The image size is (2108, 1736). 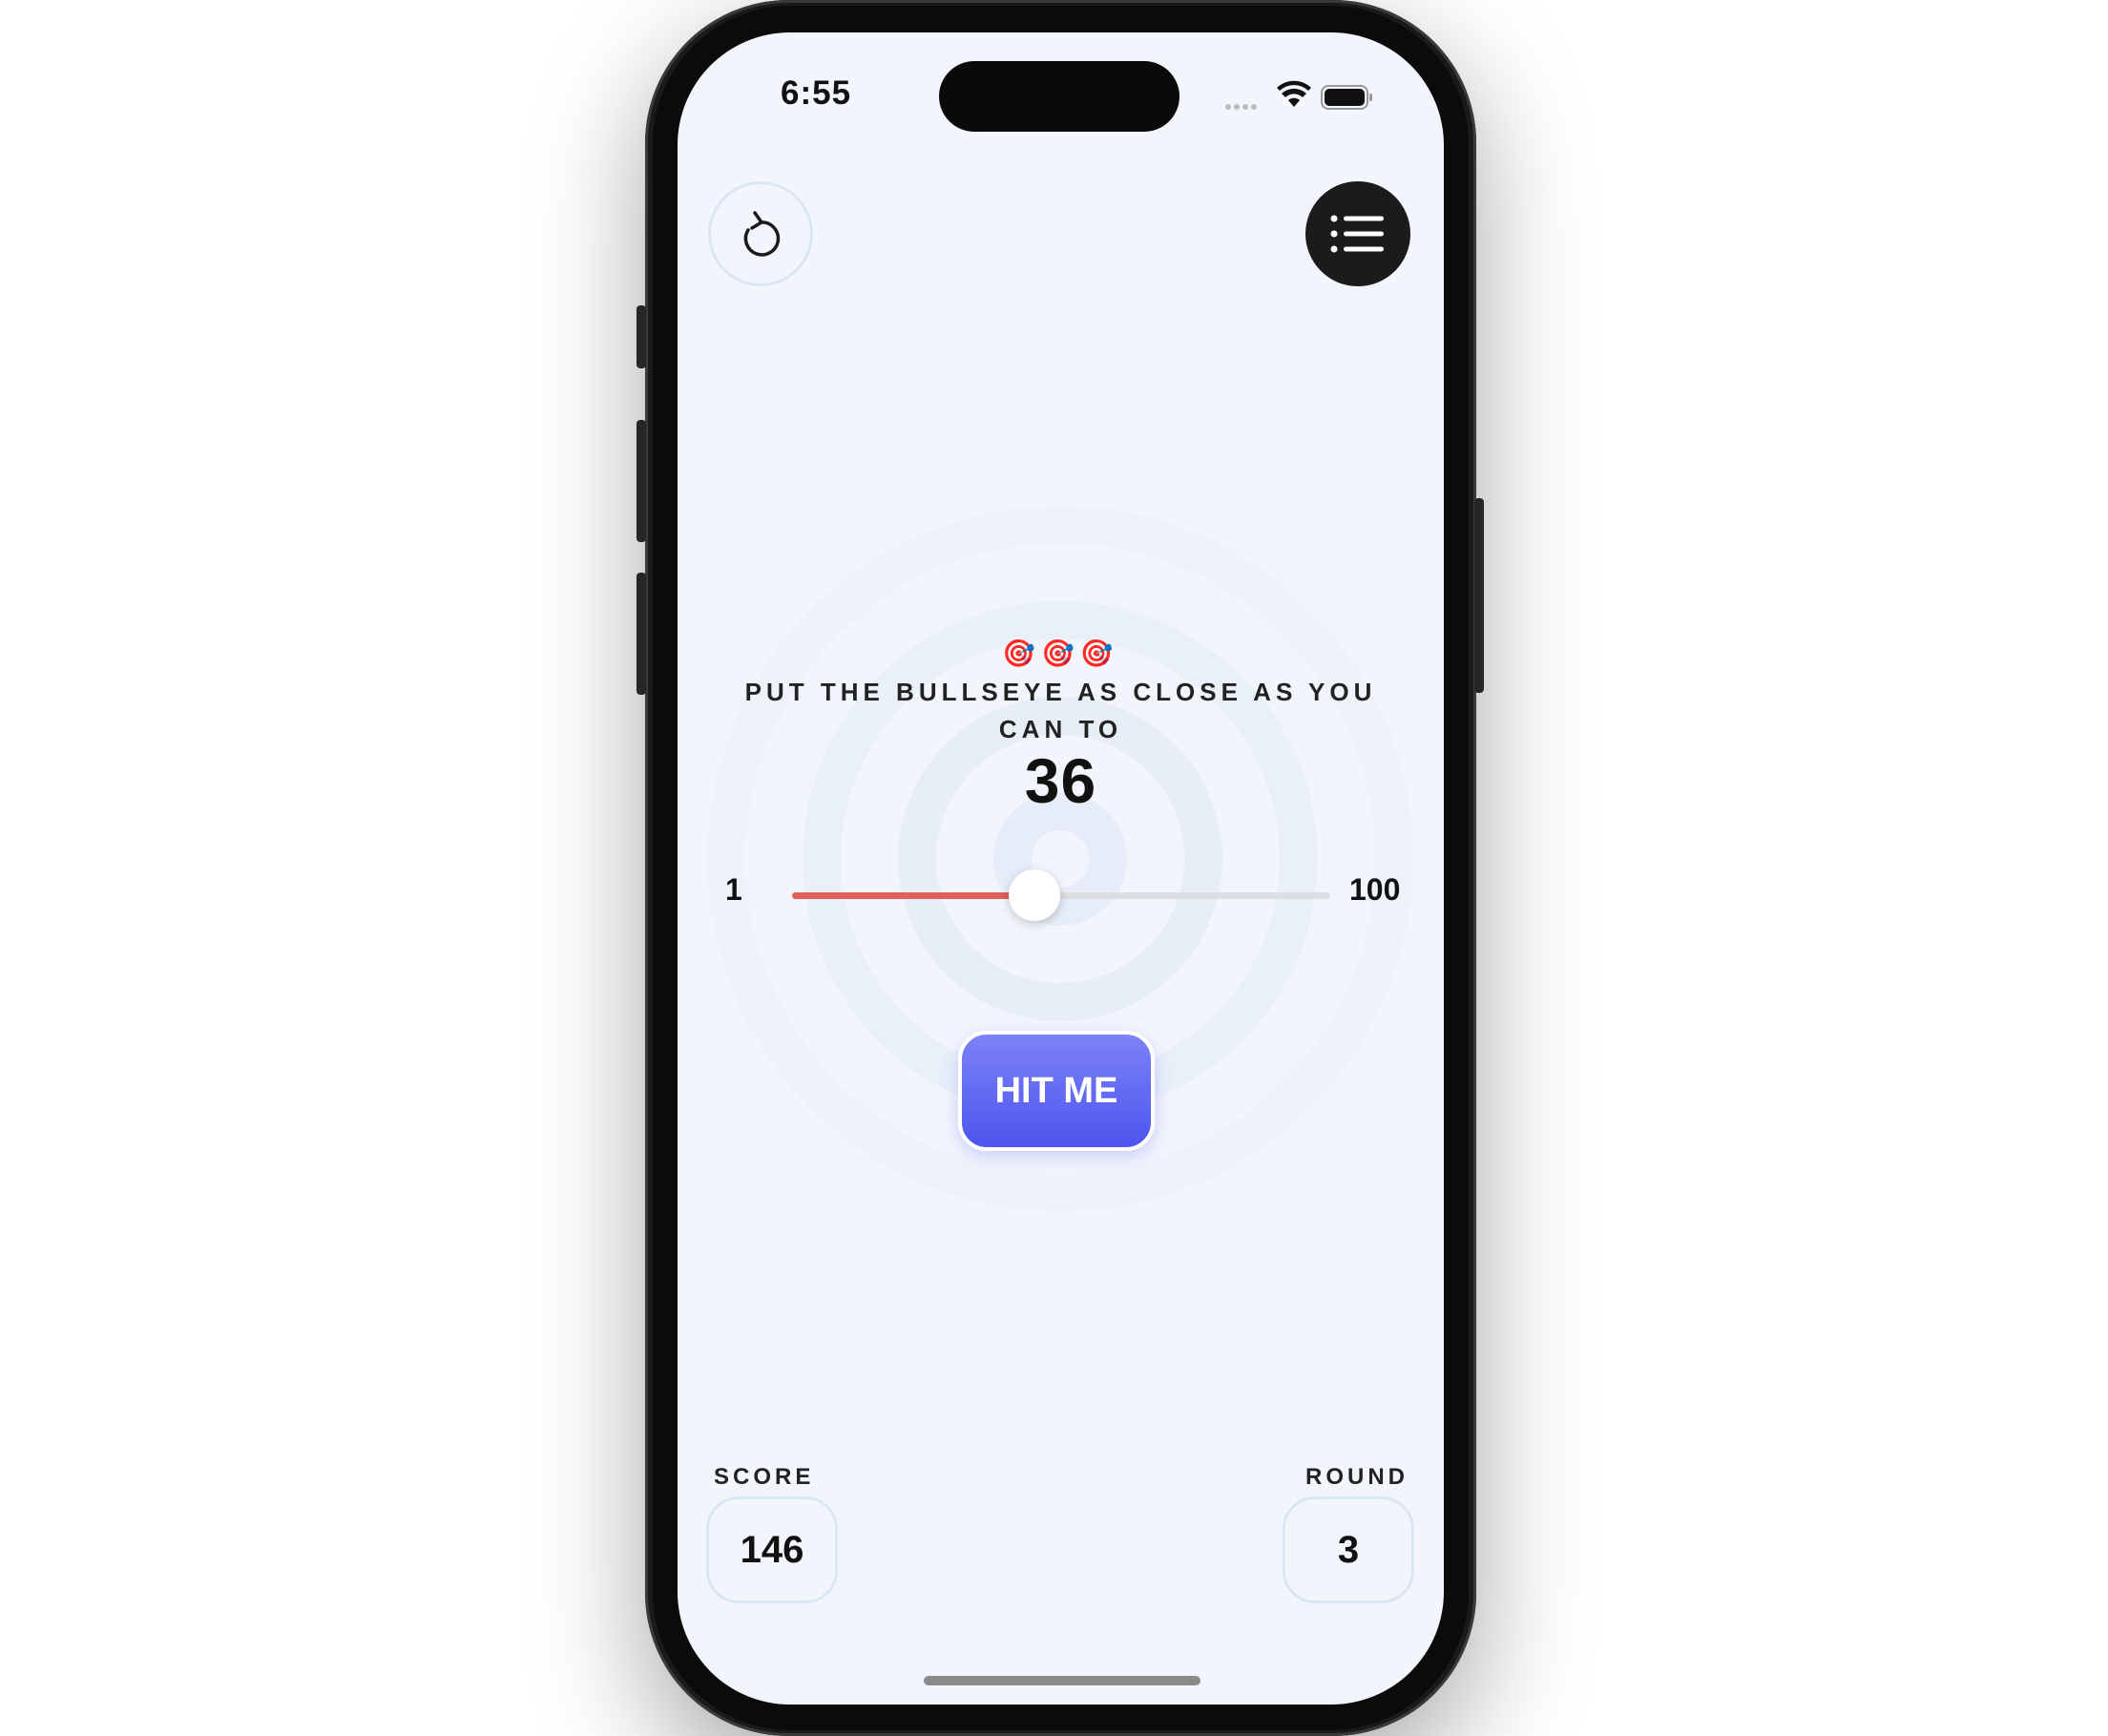 I want to click on dynamic-island, so click(x=1059, y=96).